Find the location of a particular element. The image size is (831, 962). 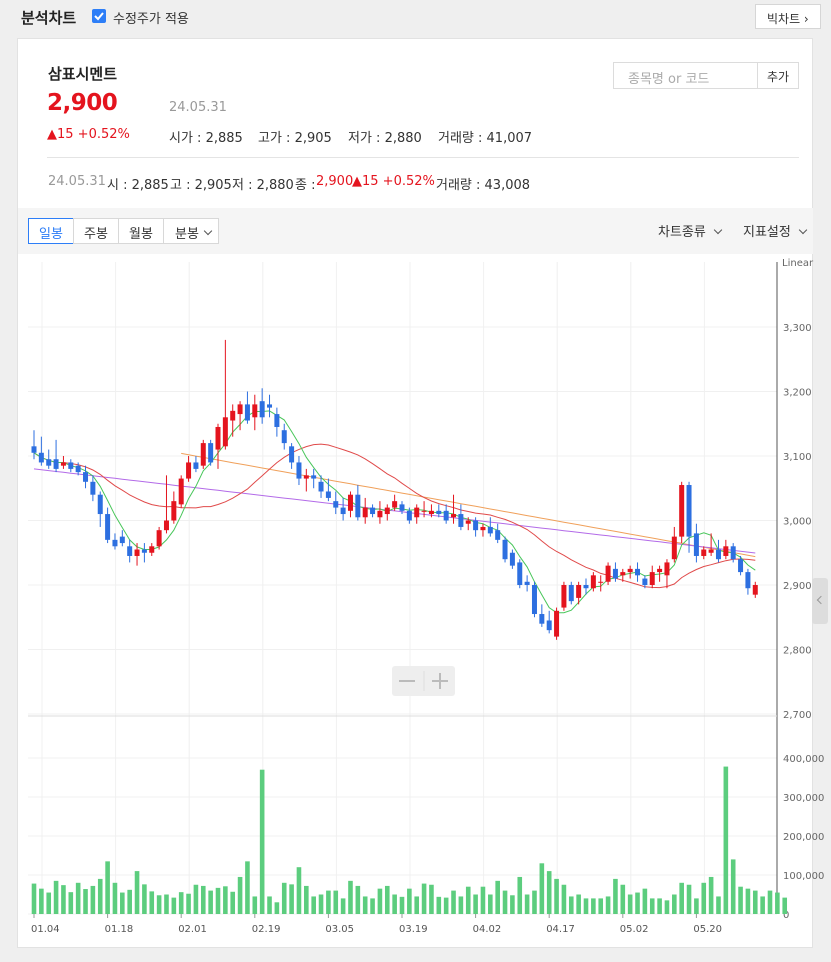

x-tick-label: 02.01 is located at coordinates (192, 929).